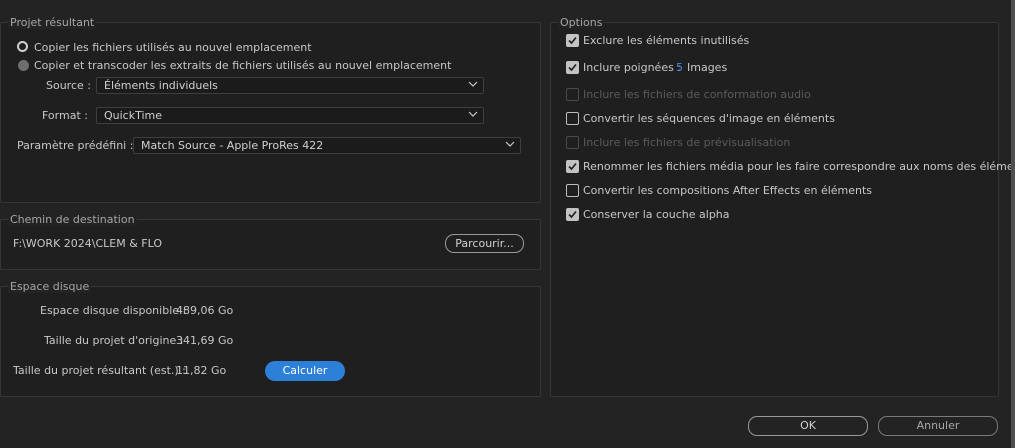 Image resolution: width=1015 pixels, height=448 pixels. Describe the element at coordinates (23, 65) in the screenshot. I see `radio-transcode` at that location.